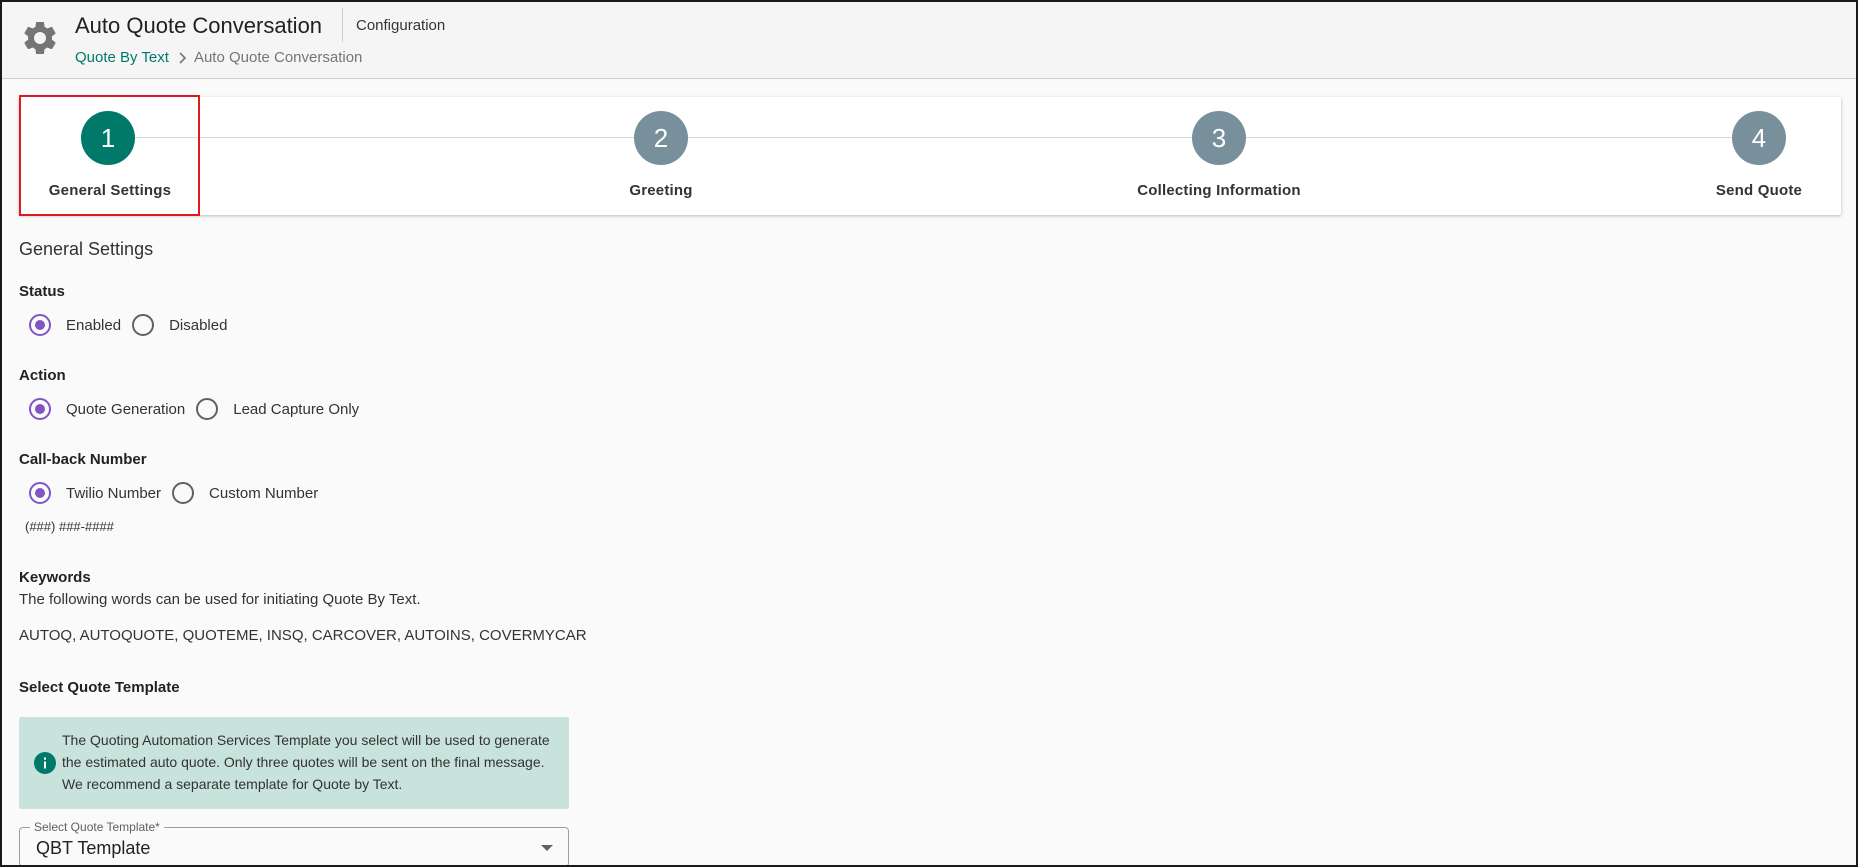 The image size is (1858, 867). Describe the element at coordinates (342, 25) in the screenshot. I see `title-divider` at that location.